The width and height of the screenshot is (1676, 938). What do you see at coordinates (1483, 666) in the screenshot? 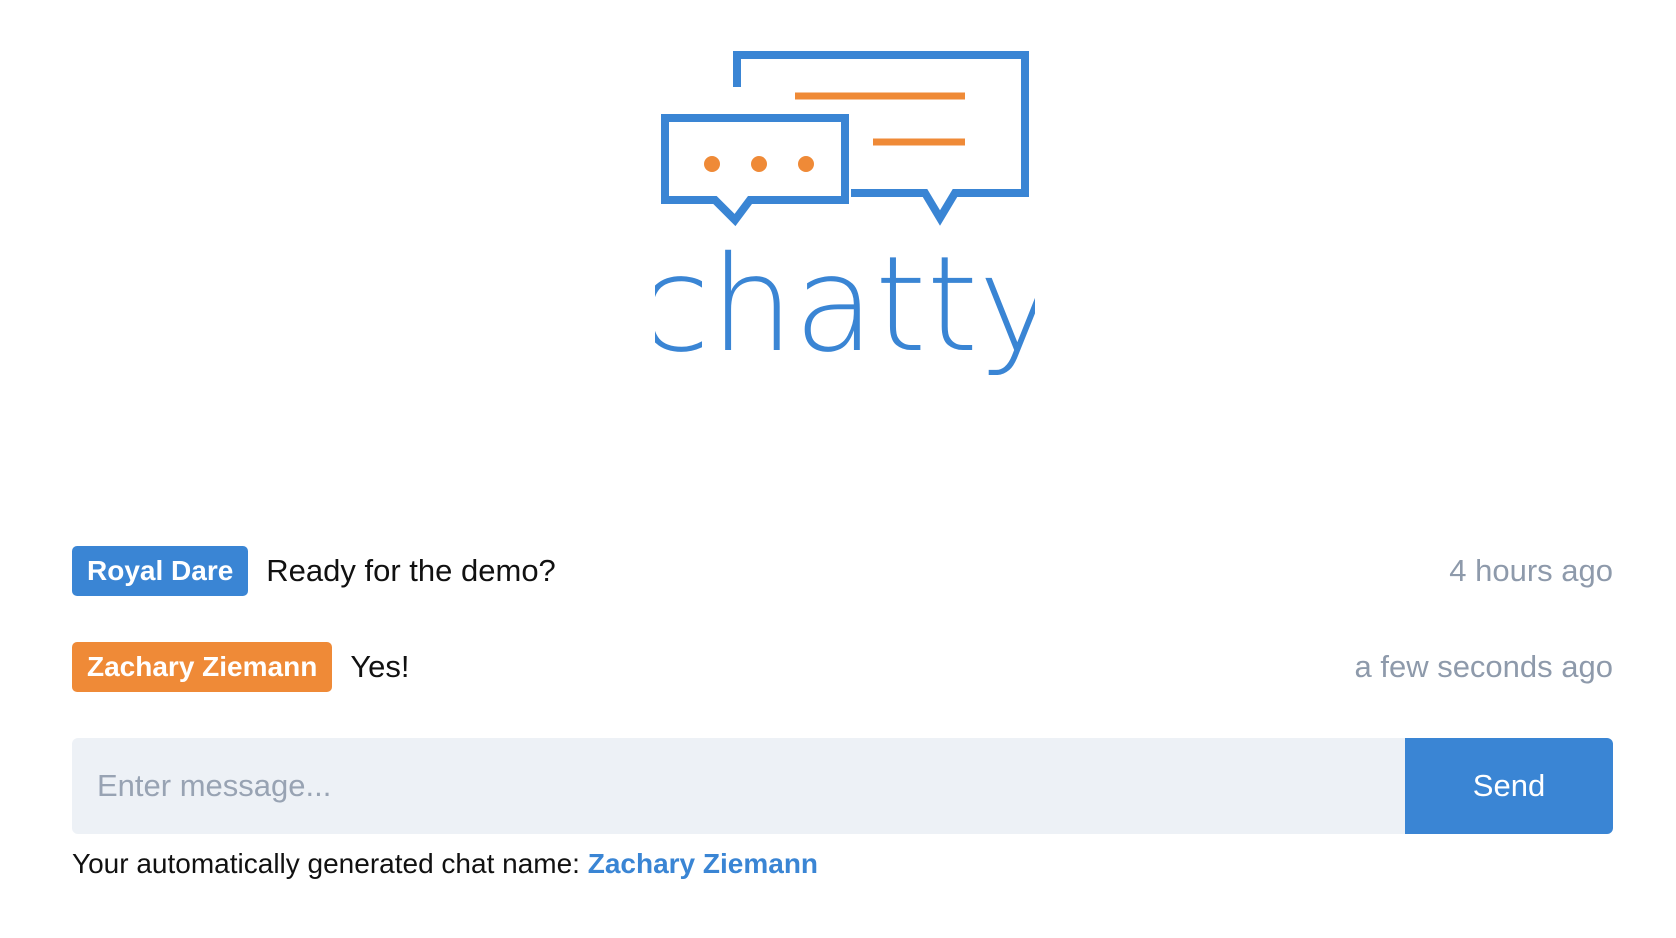
I see `message-timestamp: a few seconds ago` at bounding box center [1483, 666].